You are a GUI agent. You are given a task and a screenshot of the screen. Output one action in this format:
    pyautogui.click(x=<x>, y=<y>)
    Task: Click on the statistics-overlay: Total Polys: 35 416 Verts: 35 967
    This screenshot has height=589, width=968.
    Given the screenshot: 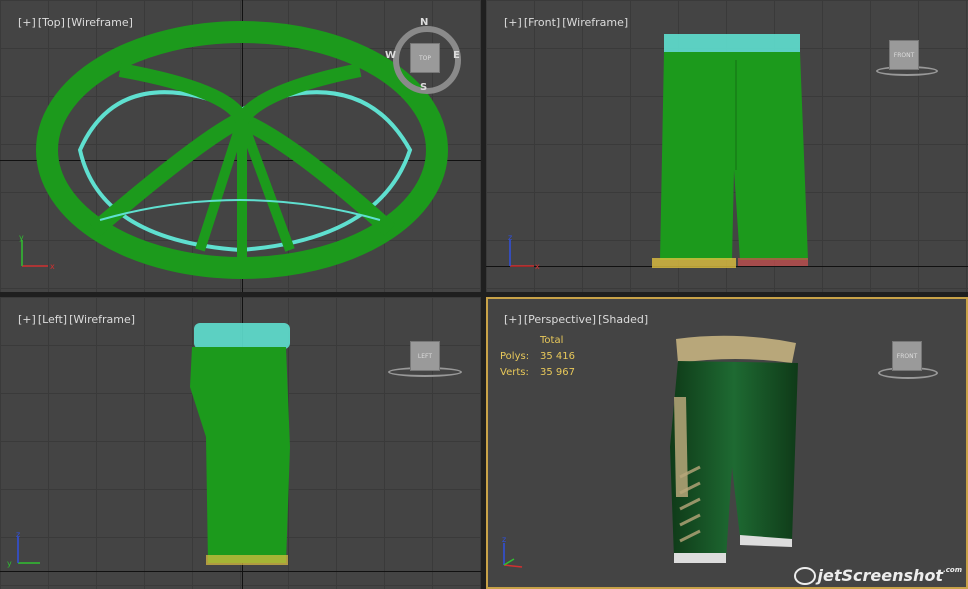 What is the action you would take?
    pyautogui.click(x=537, y=357)
    